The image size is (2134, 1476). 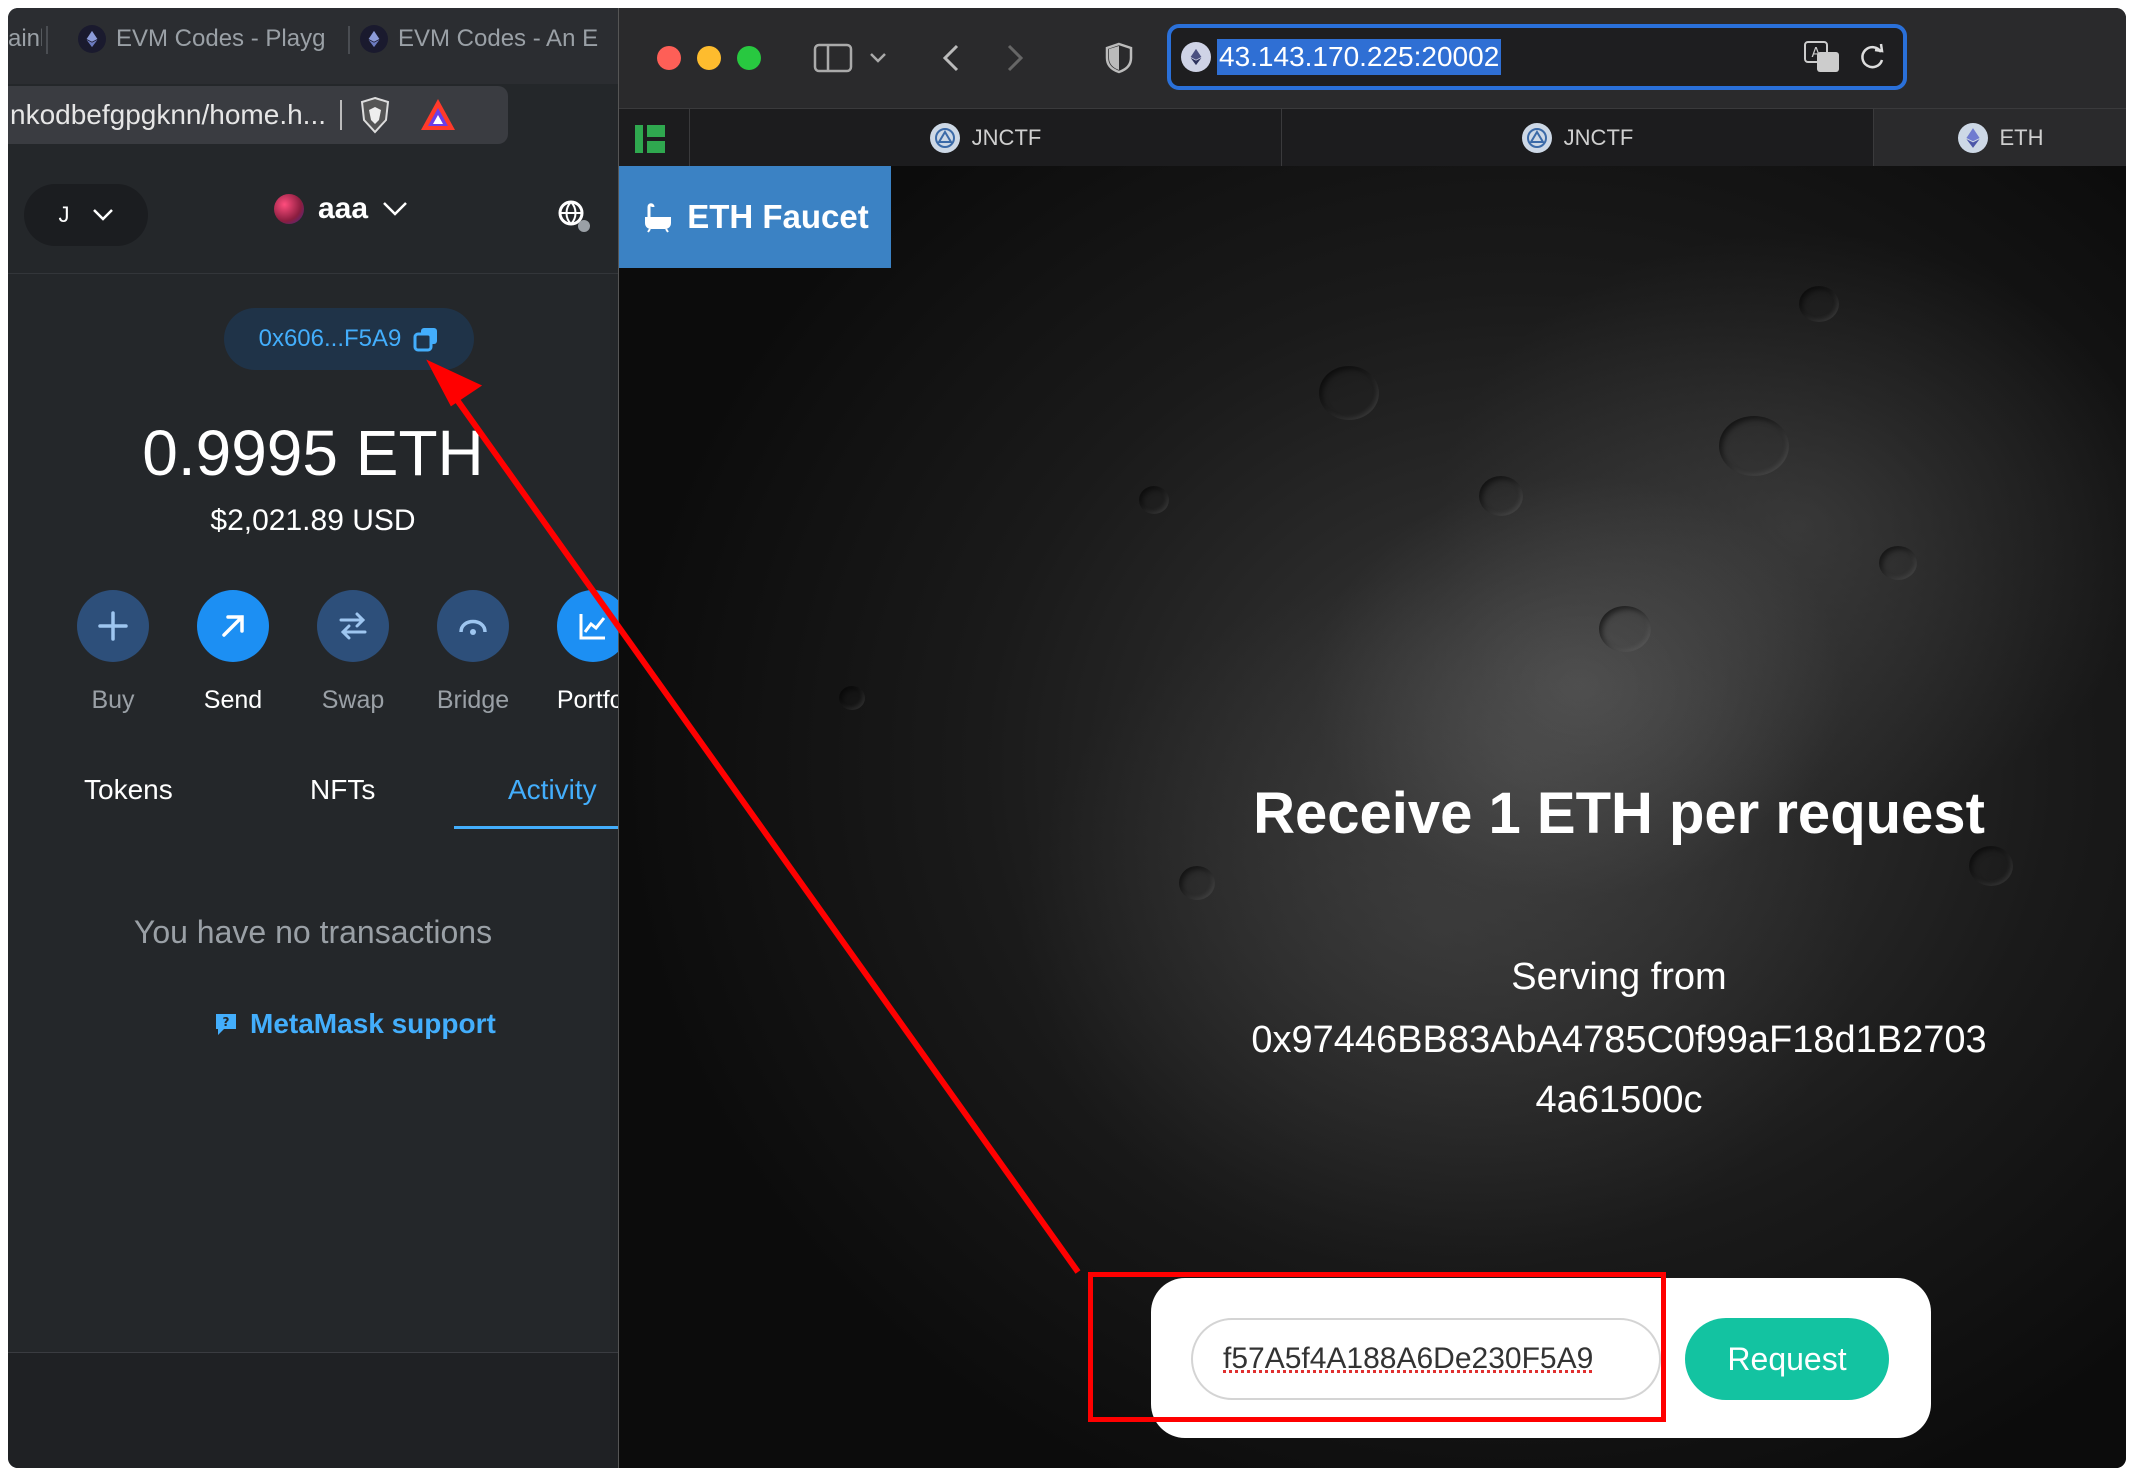 I want to click on wallet-address-input: f57A5f4A188A6De230F5A9, so click(x=1426, y=1359).